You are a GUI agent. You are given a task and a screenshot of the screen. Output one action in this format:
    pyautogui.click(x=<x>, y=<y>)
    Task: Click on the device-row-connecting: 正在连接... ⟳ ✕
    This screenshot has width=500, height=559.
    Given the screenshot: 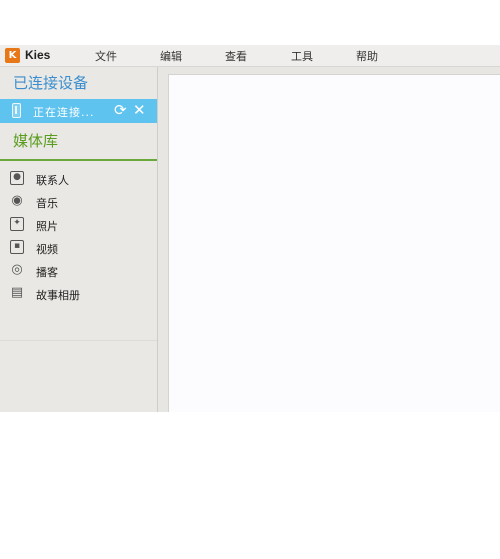 What is the action you would take?
    pyautogui.click(x=78, y=111)
    